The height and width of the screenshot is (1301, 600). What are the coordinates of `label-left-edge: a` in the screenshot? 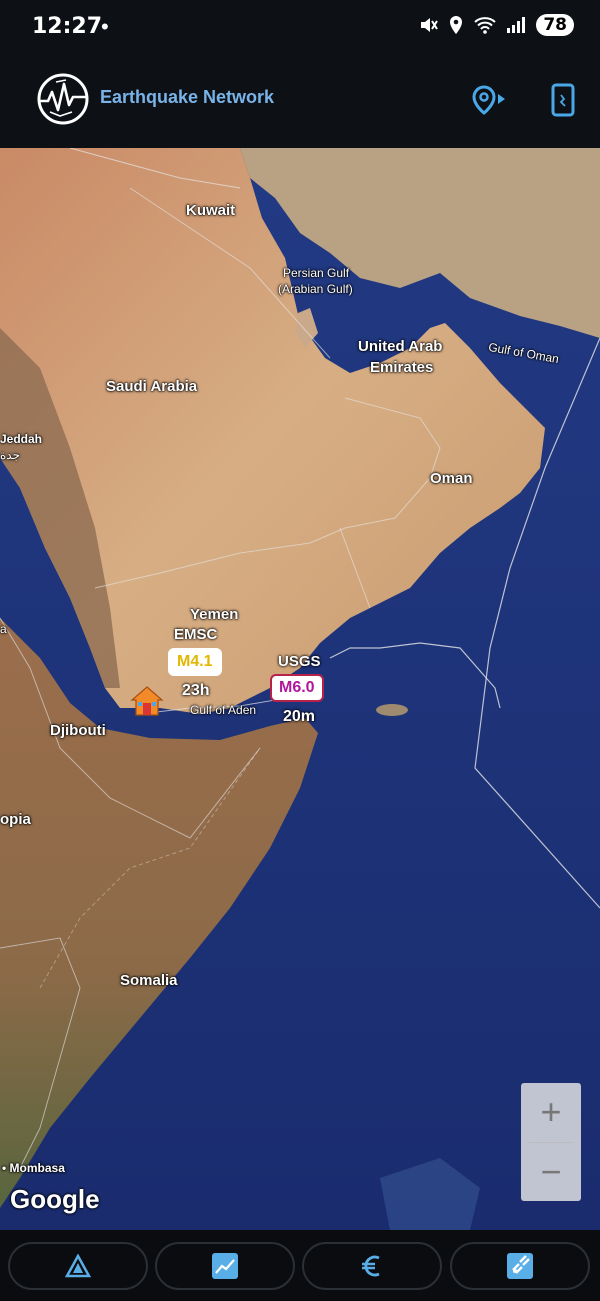 It's located at (3, 629).